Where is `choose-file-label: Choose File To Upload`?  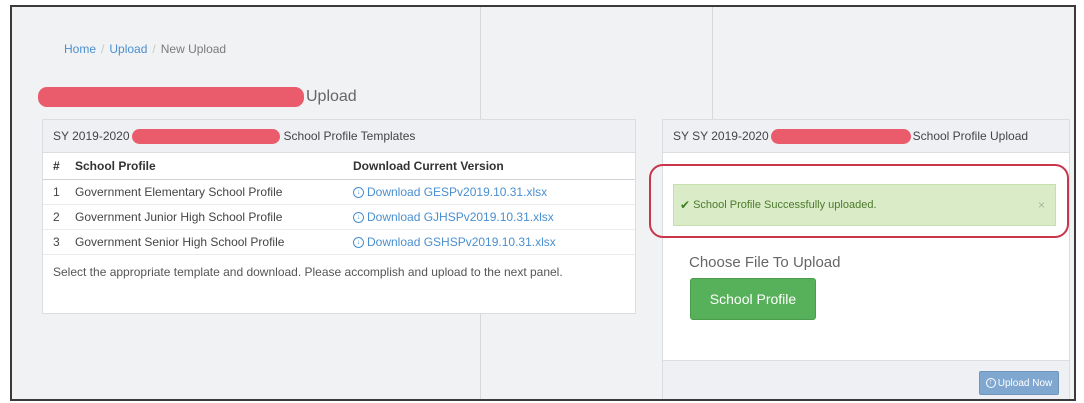 choose-file-label: Choose File To Upload is located at coordinates (765, 262).